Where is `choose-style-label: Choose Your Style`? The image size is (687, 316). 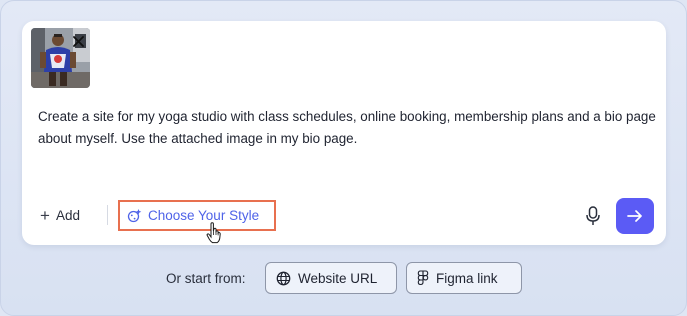 choose-style-label: Choose Your Style is located at coordinates (204, 215).